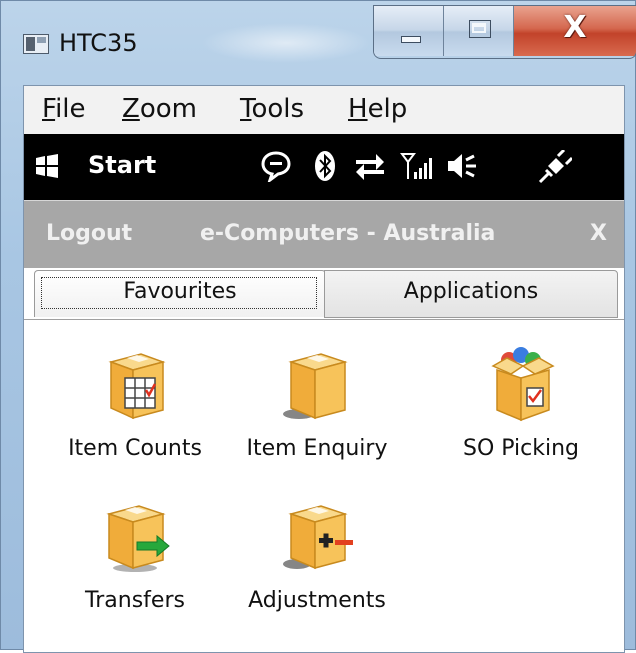 The image size is (636, 653). Describe the element at coordinates (89, 233) in the screenshot. I see `logout-button: Logout` at that location.